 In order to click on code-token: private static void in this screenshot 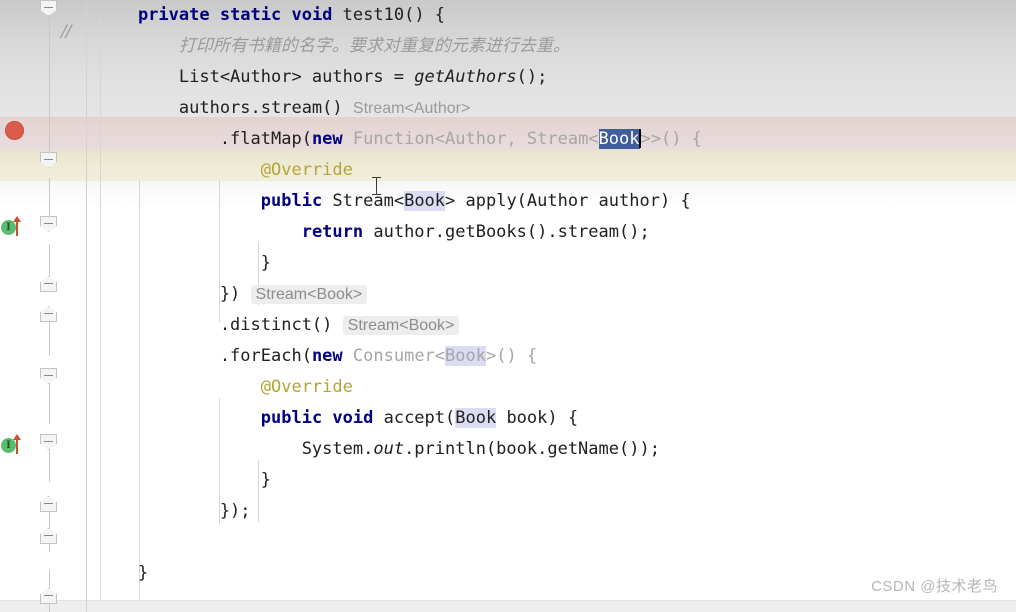, I will do `click(240, 15)`.